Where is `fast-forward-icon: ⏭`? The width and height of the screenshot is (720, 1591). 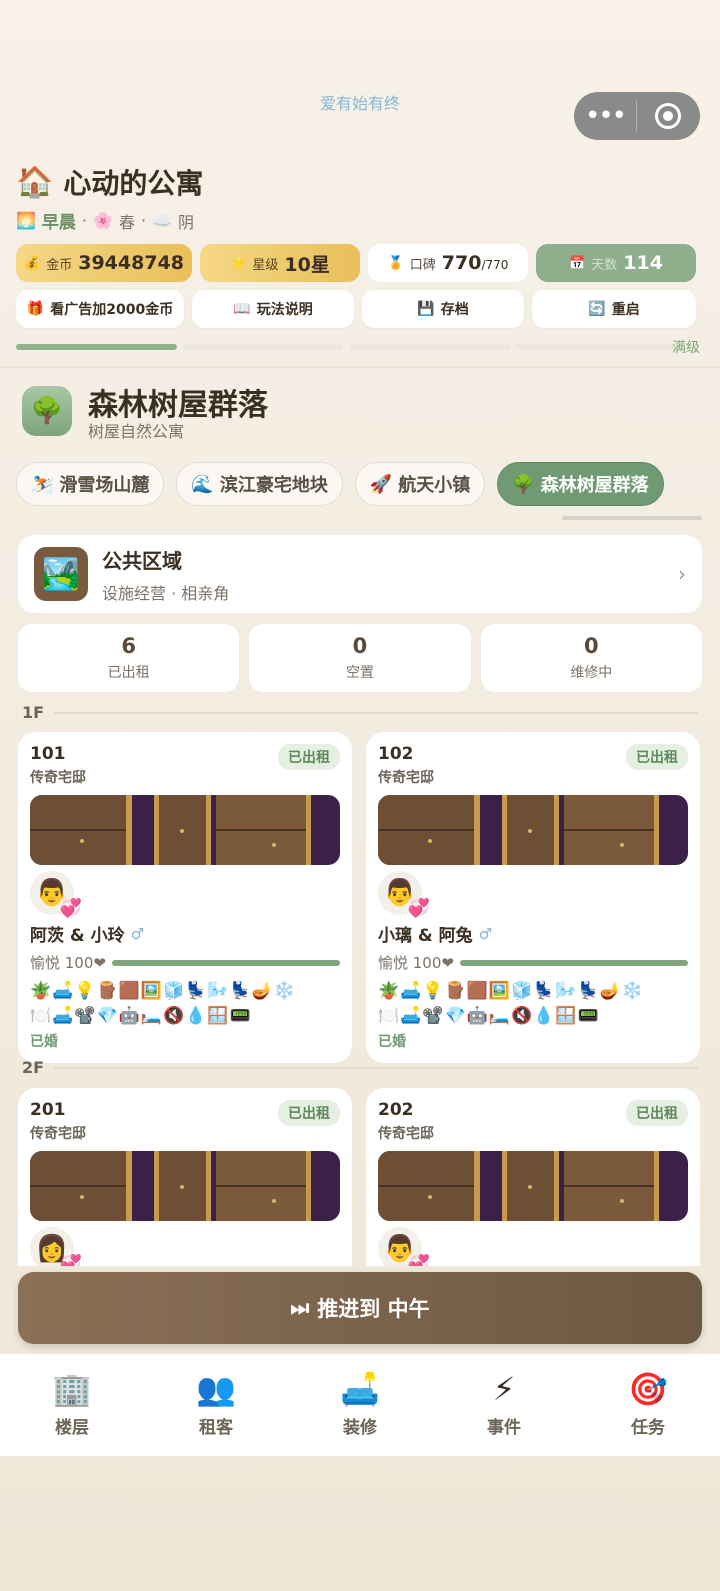 fast-forward-icon: ⏭ is located at coordinates (300, 1307).